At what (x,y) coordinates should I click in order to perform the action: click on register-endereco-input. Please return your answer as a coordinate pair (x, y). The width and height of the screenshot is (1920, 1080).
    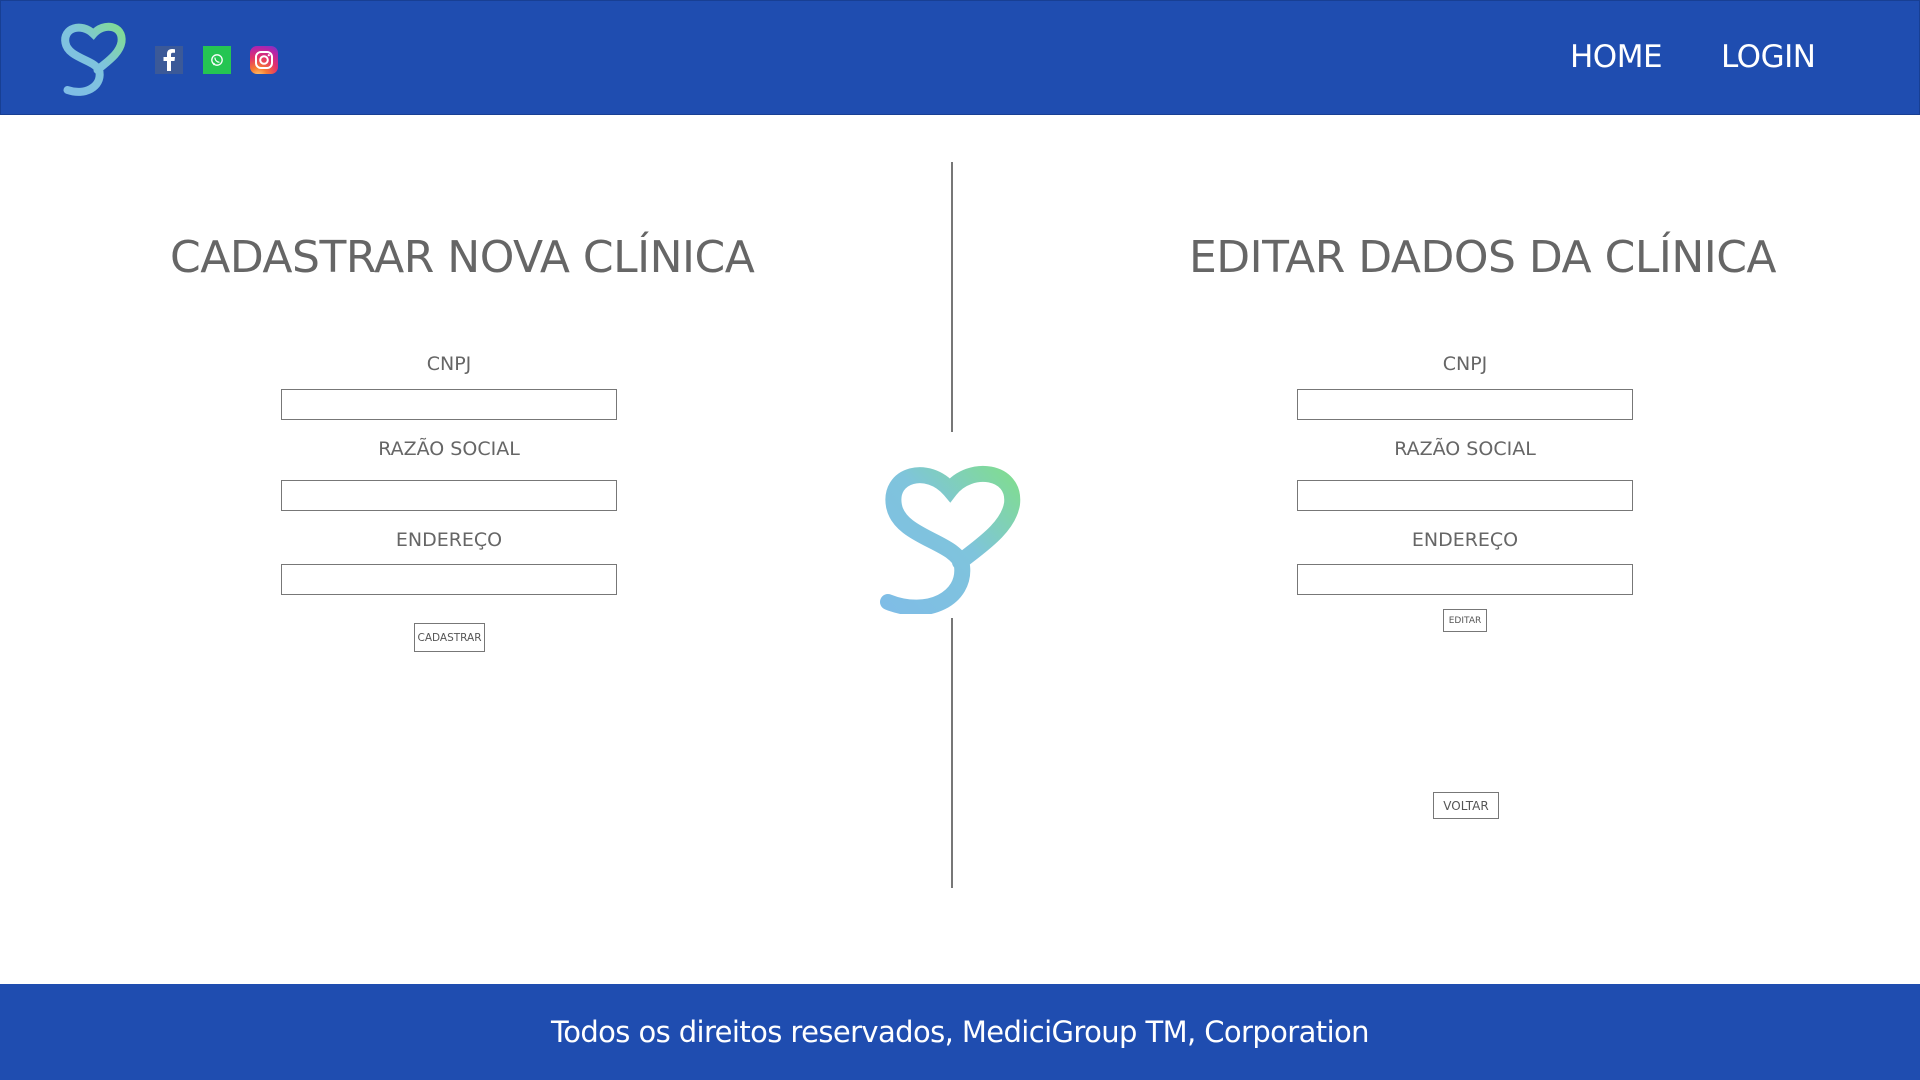
    Looking at the image, I should click on (449, 579).